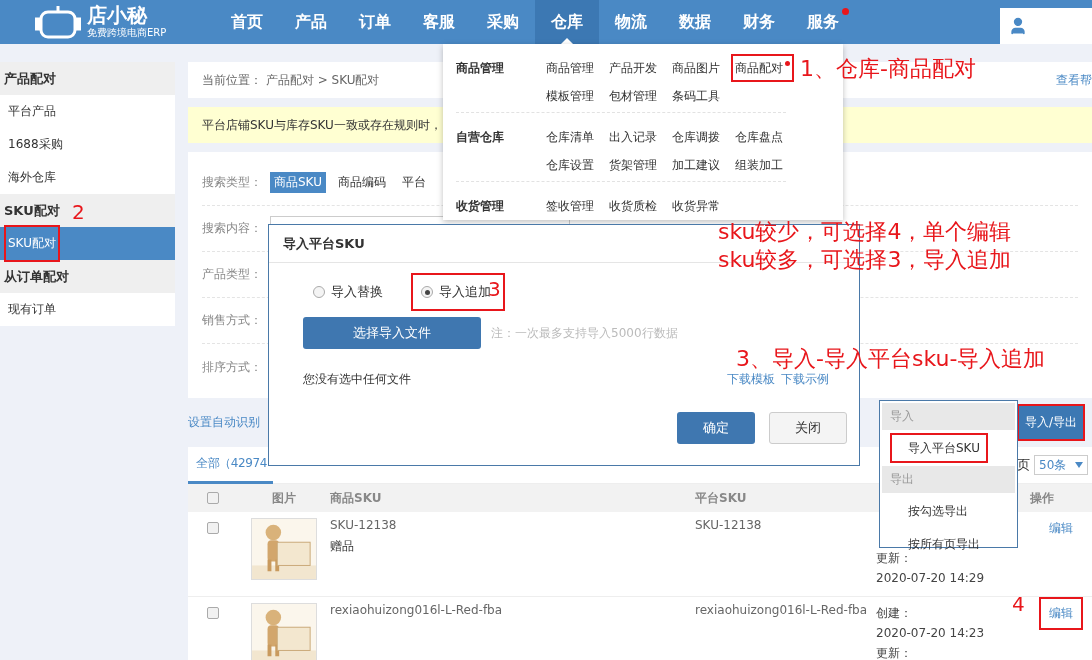 This screenshot has width=1092, height=660. What do you see at coordinates (699, 165) in the screenshot?
I see `menu-item: 加工建议` at bounding box center [699, 165].